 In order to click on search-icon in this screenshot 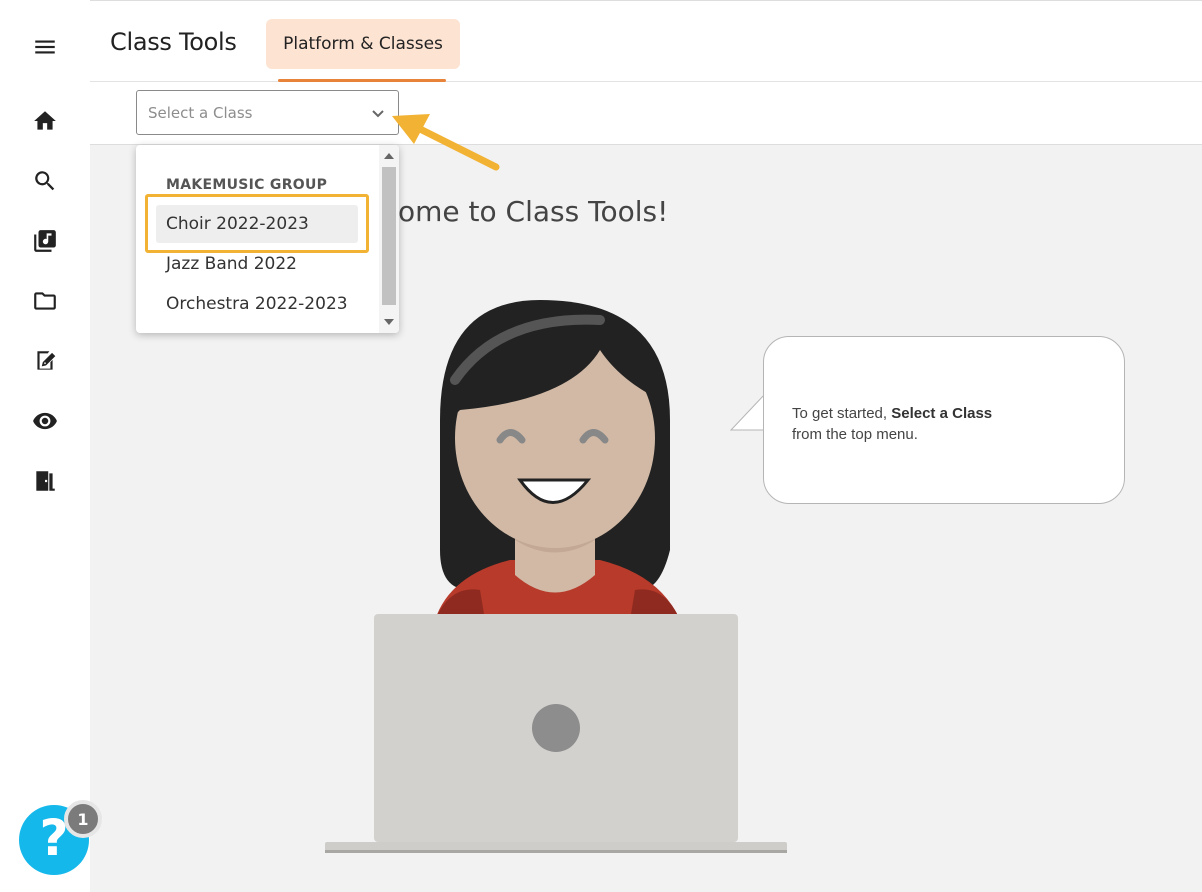, I will do `click(45, 181)`.